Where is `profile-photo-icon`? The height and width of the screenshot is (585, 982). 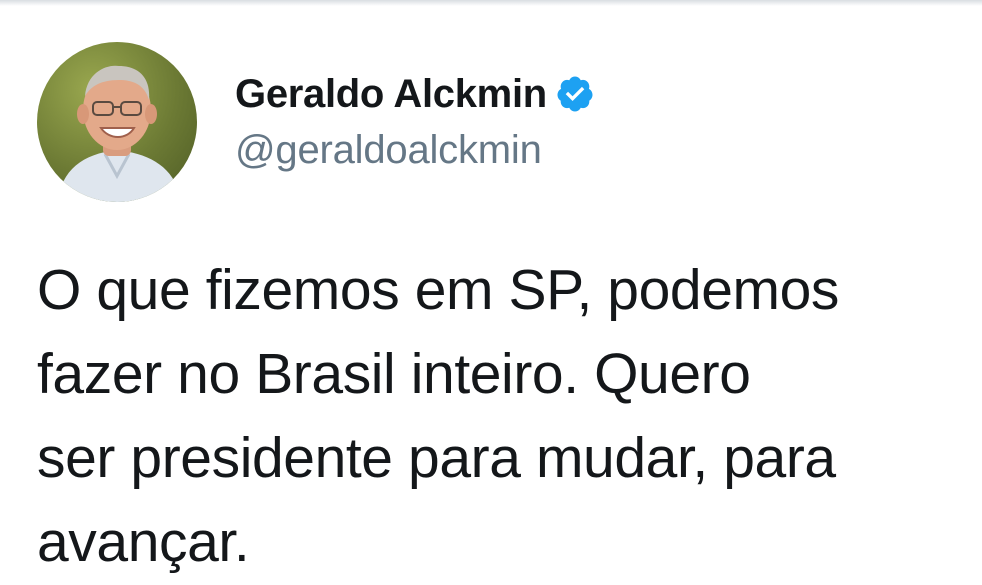 profile-photo-icon is located at coordinates (119, 133).